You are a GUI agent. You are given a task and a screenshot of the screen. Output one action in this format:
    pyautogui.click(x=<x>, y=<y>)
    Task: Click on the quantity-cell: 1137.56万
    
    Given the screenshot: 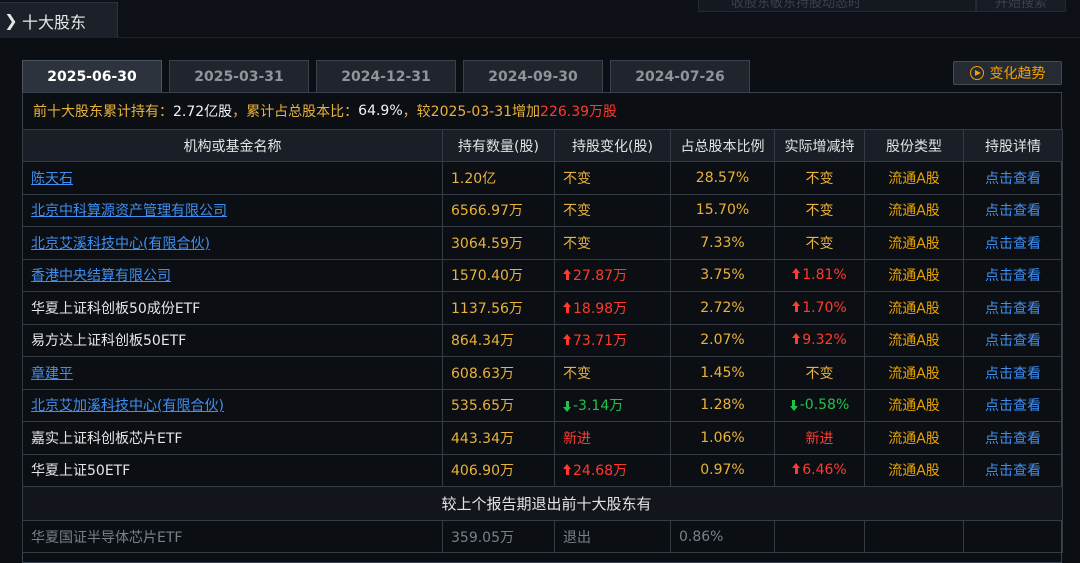 What is the action you would take?
    pyautogui.click(x=498, y=308)
    